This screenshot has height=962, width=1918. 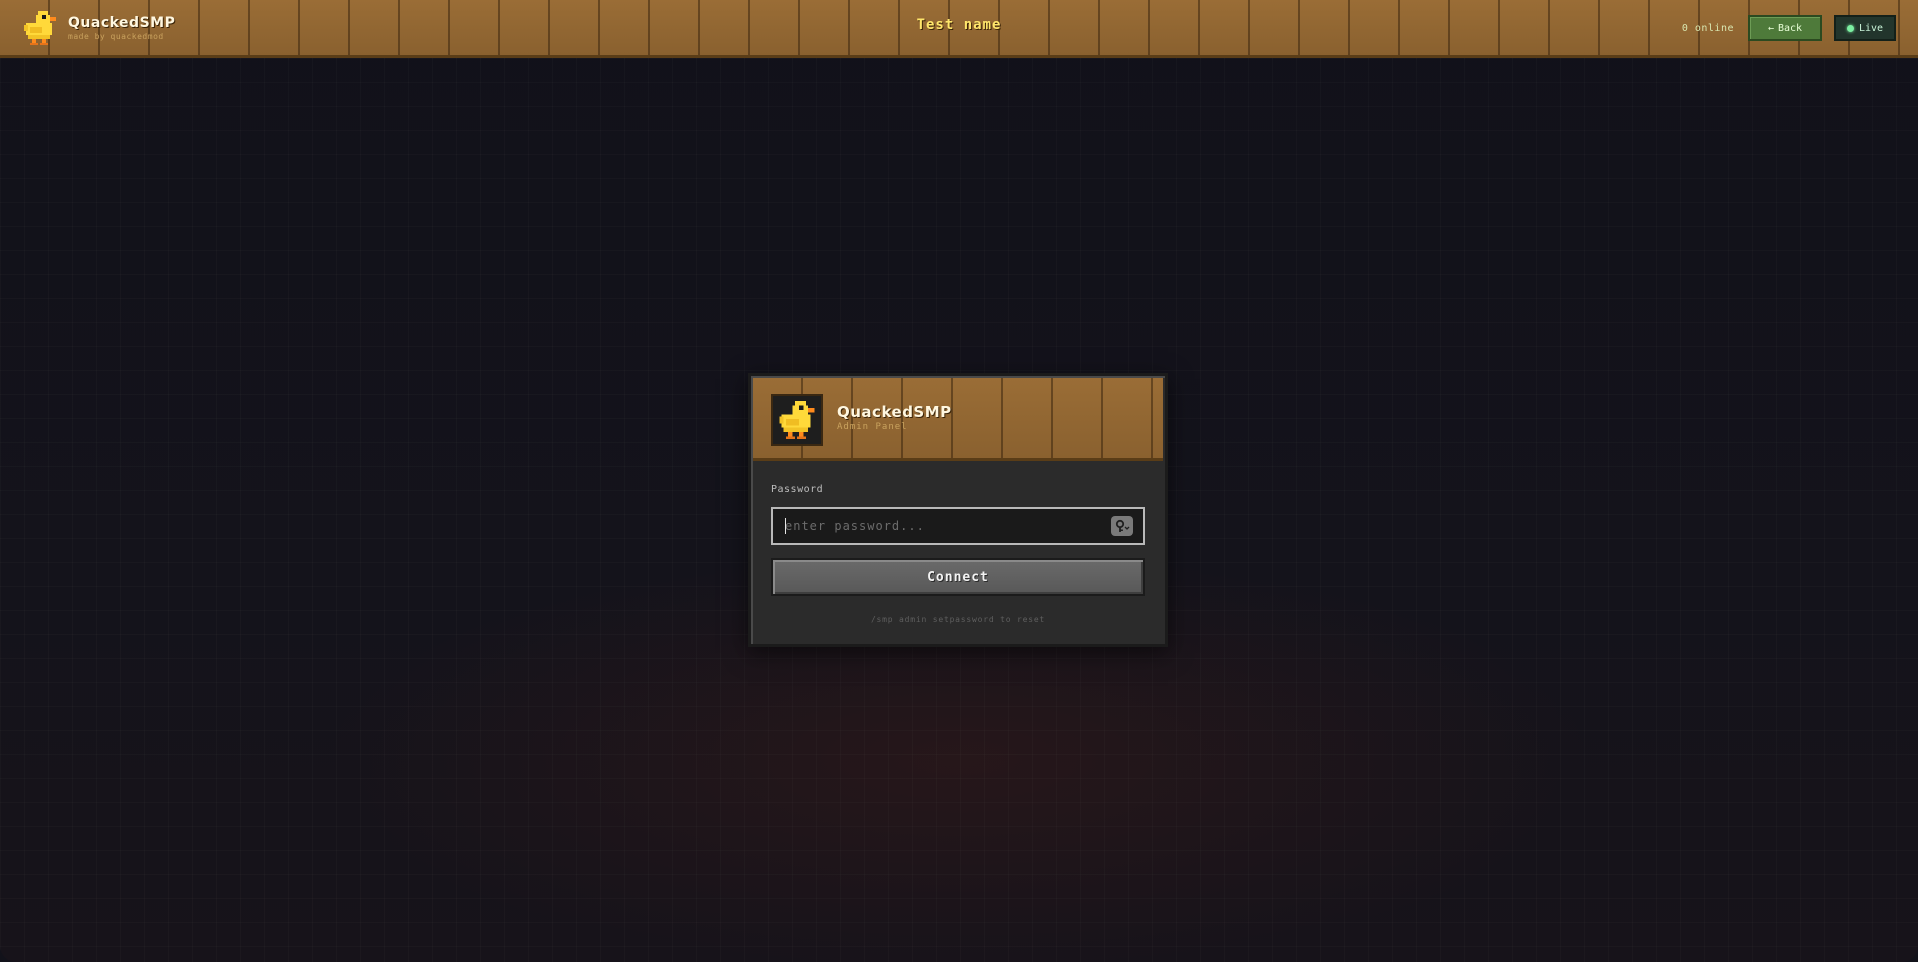 What do you see at coordinates (1871, 28) in the screenshot?
I see `live-label: Live` at bounding box center [1871, 28].